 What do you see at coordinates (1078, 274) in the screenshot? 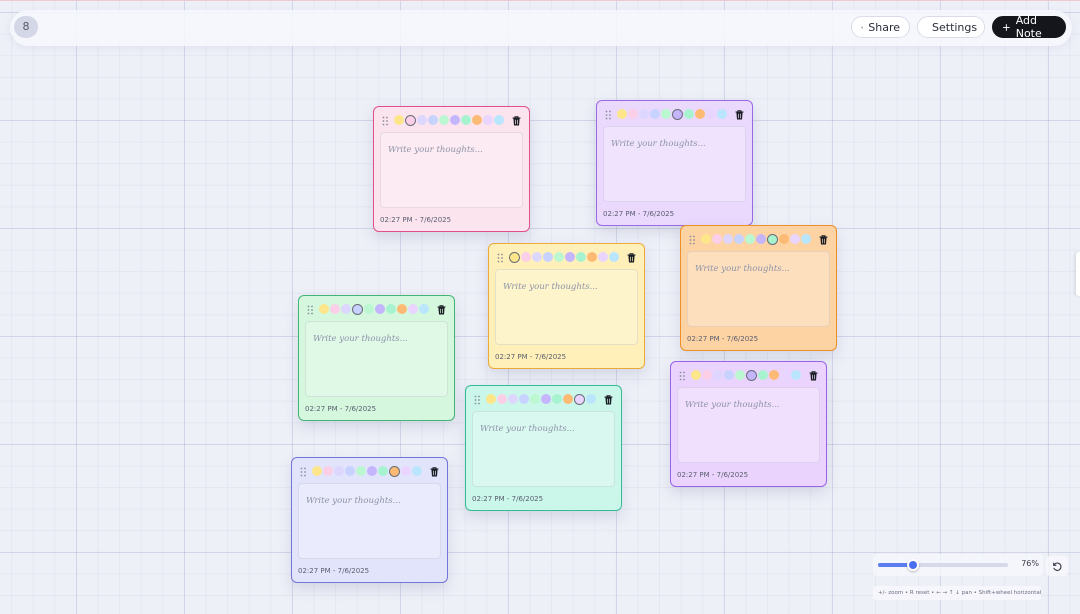
I see `side-panel-tab` at bounding box center [1078, 274].